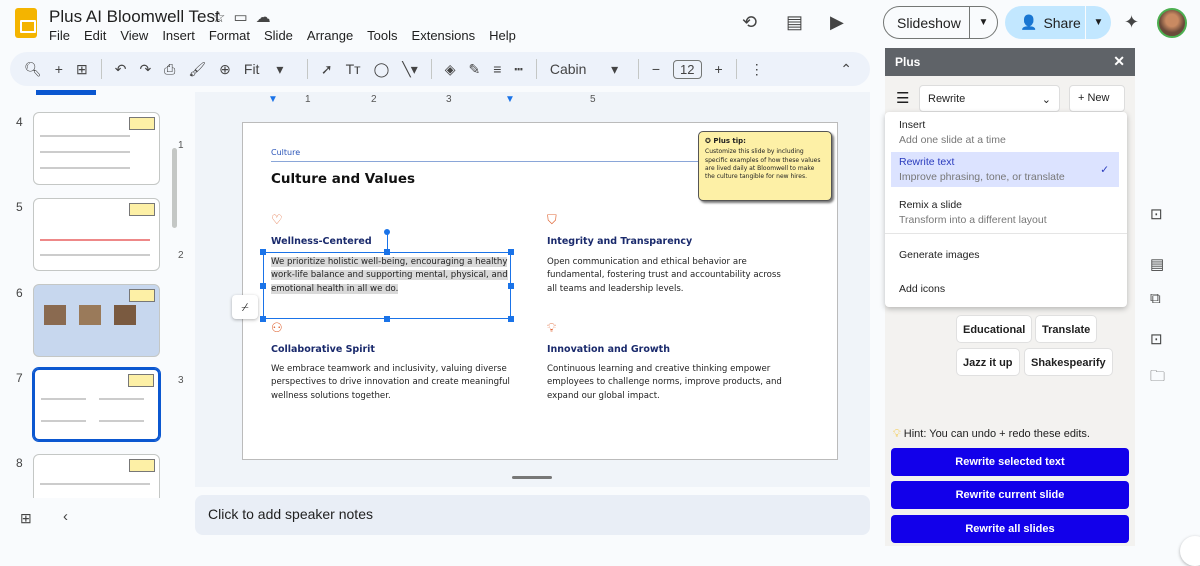 This screenshot has width=1200, height=566. I want to click on grid-view-icon: ⊞, so click(26, 518).